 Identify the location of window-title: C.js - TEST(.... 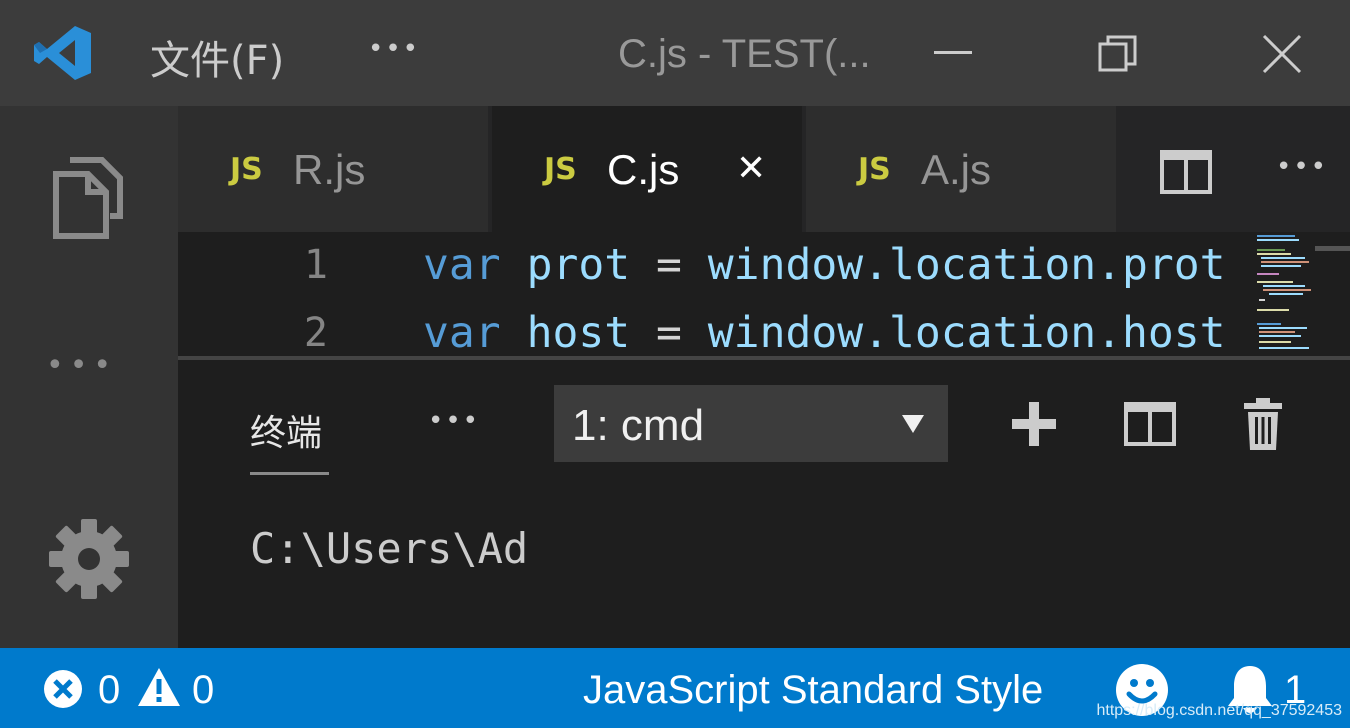
(744, 54).